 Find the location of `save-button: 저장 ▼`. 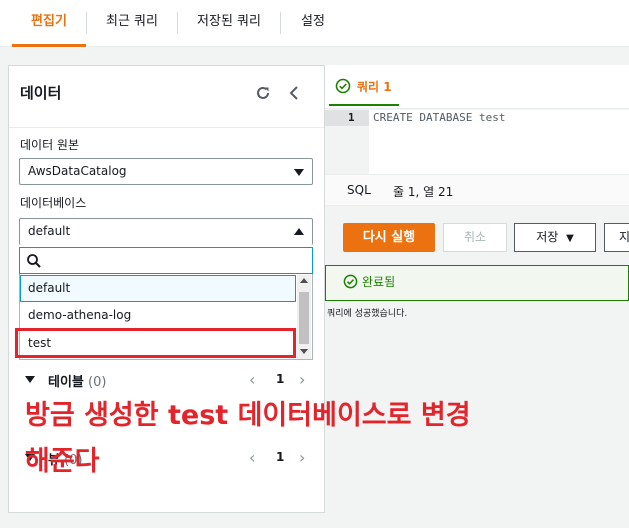

save-button: 저장 ▼ is located at coordinates (555, 237).